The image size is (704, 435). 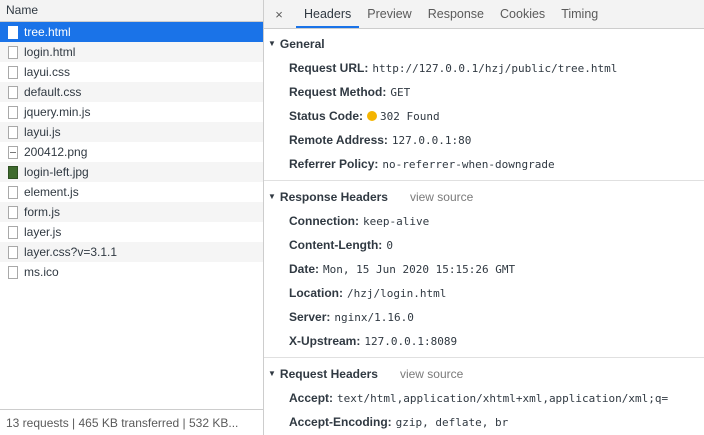 What do you see at coordinates (579, 14) in the screenshot?
I see `tab-timing: Timing` at bounding box center [579, 14].